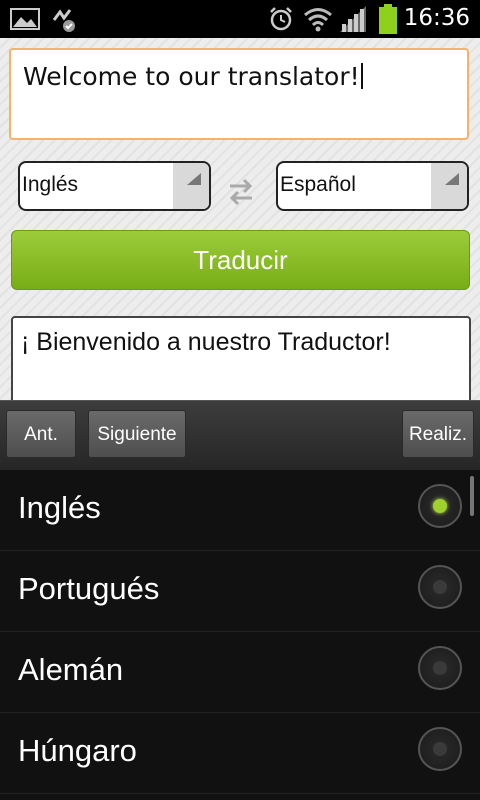 This screenshot has width=480, height=800. What do you see at coordinates (240, 591) in the screenshot?
I see `picker-item-portugues: Portugués` at bounding box center [240, 591].